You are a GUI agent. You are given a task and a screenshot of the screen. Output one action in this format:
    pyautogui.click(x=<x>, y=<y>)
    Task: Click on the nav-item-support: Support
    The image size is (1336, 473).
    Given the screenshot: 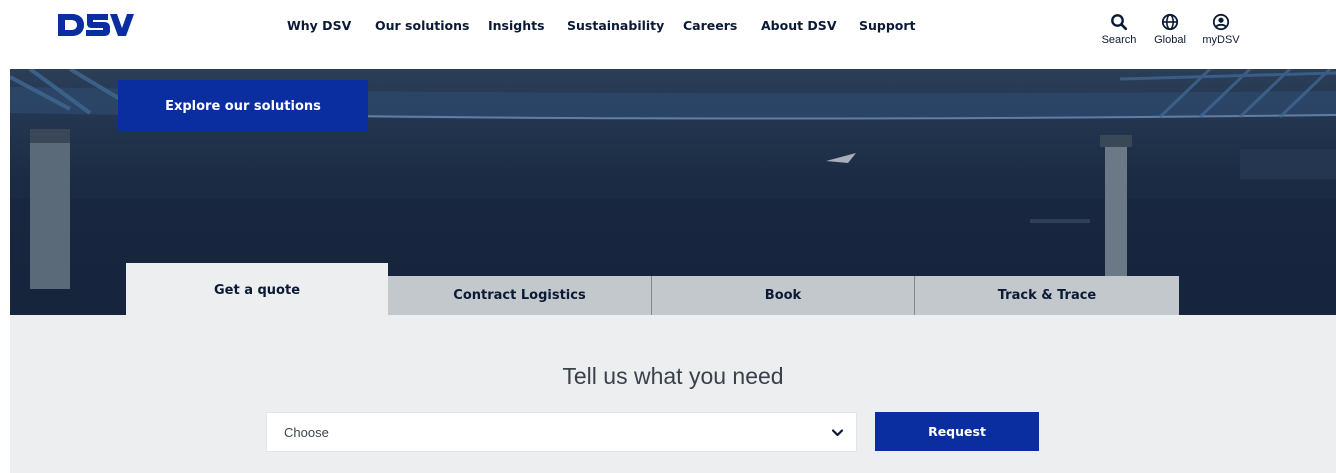 What is the action you would take?
    pyautogui.click(x=887, y=25)
    